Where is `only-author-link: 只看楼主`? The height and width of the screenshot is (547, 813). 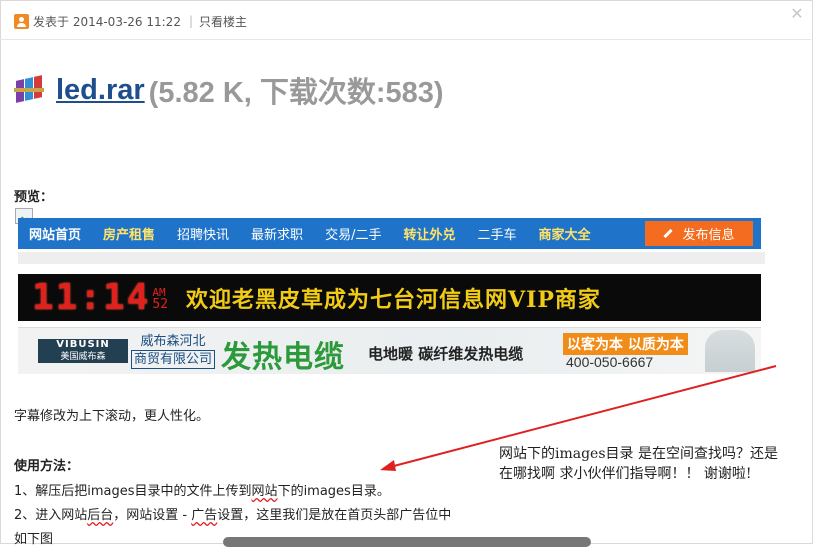
only-author-link: 只看楼主 is located at coordinates (223, 21).